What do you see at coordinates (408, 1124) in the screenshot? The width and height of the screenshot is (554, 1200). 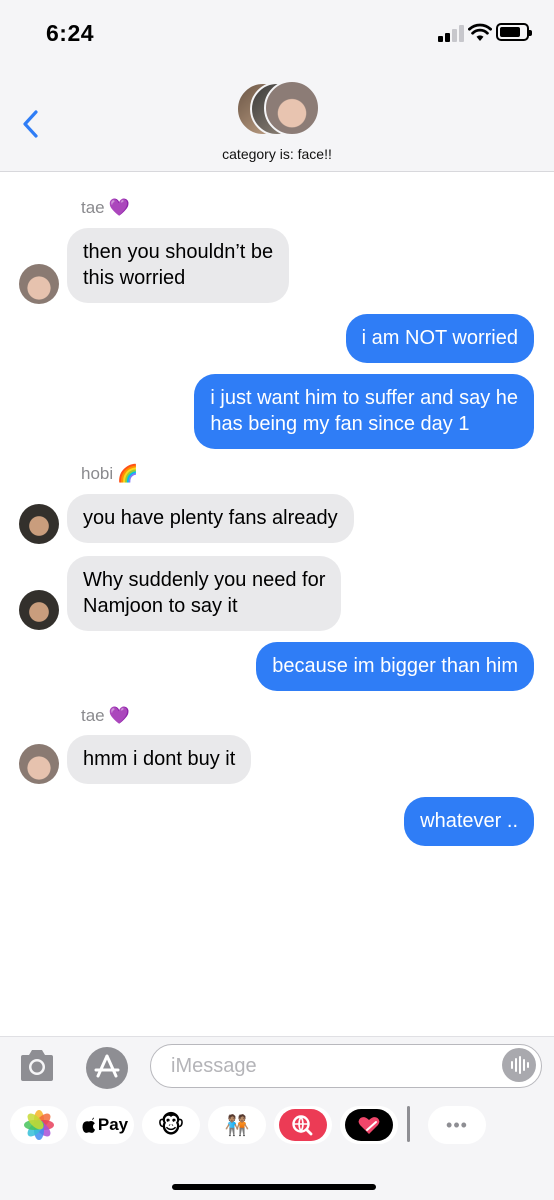 I see `app-drawer-divider` at bounding box center [408, 1124].